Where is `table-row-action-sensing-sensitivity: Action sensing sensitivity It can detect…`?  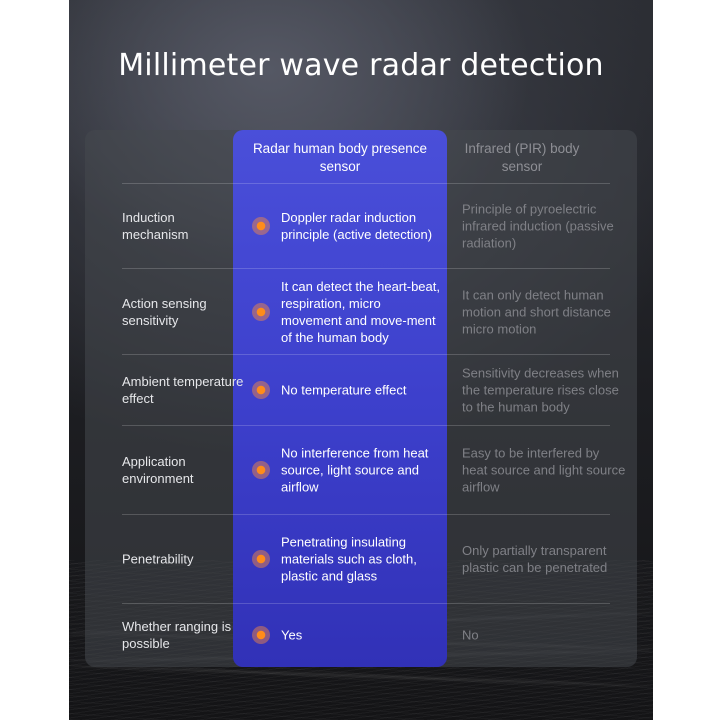
table-row-action-sensing-sensitivity: Action sensing sensitivity It can detect… is located at coordinates (361, 311).